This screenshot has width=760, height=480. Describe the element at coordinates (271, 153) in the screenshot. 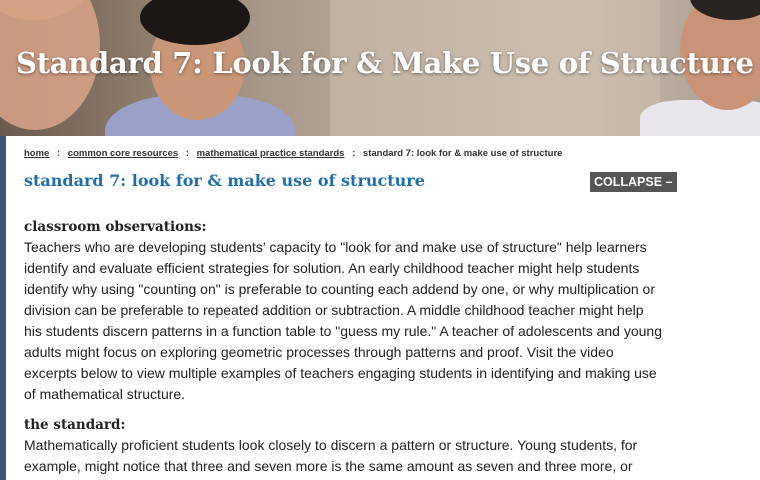

I see `breadcrumb-link-mathematical-practice-standards: mathematical practice standards` at that location.